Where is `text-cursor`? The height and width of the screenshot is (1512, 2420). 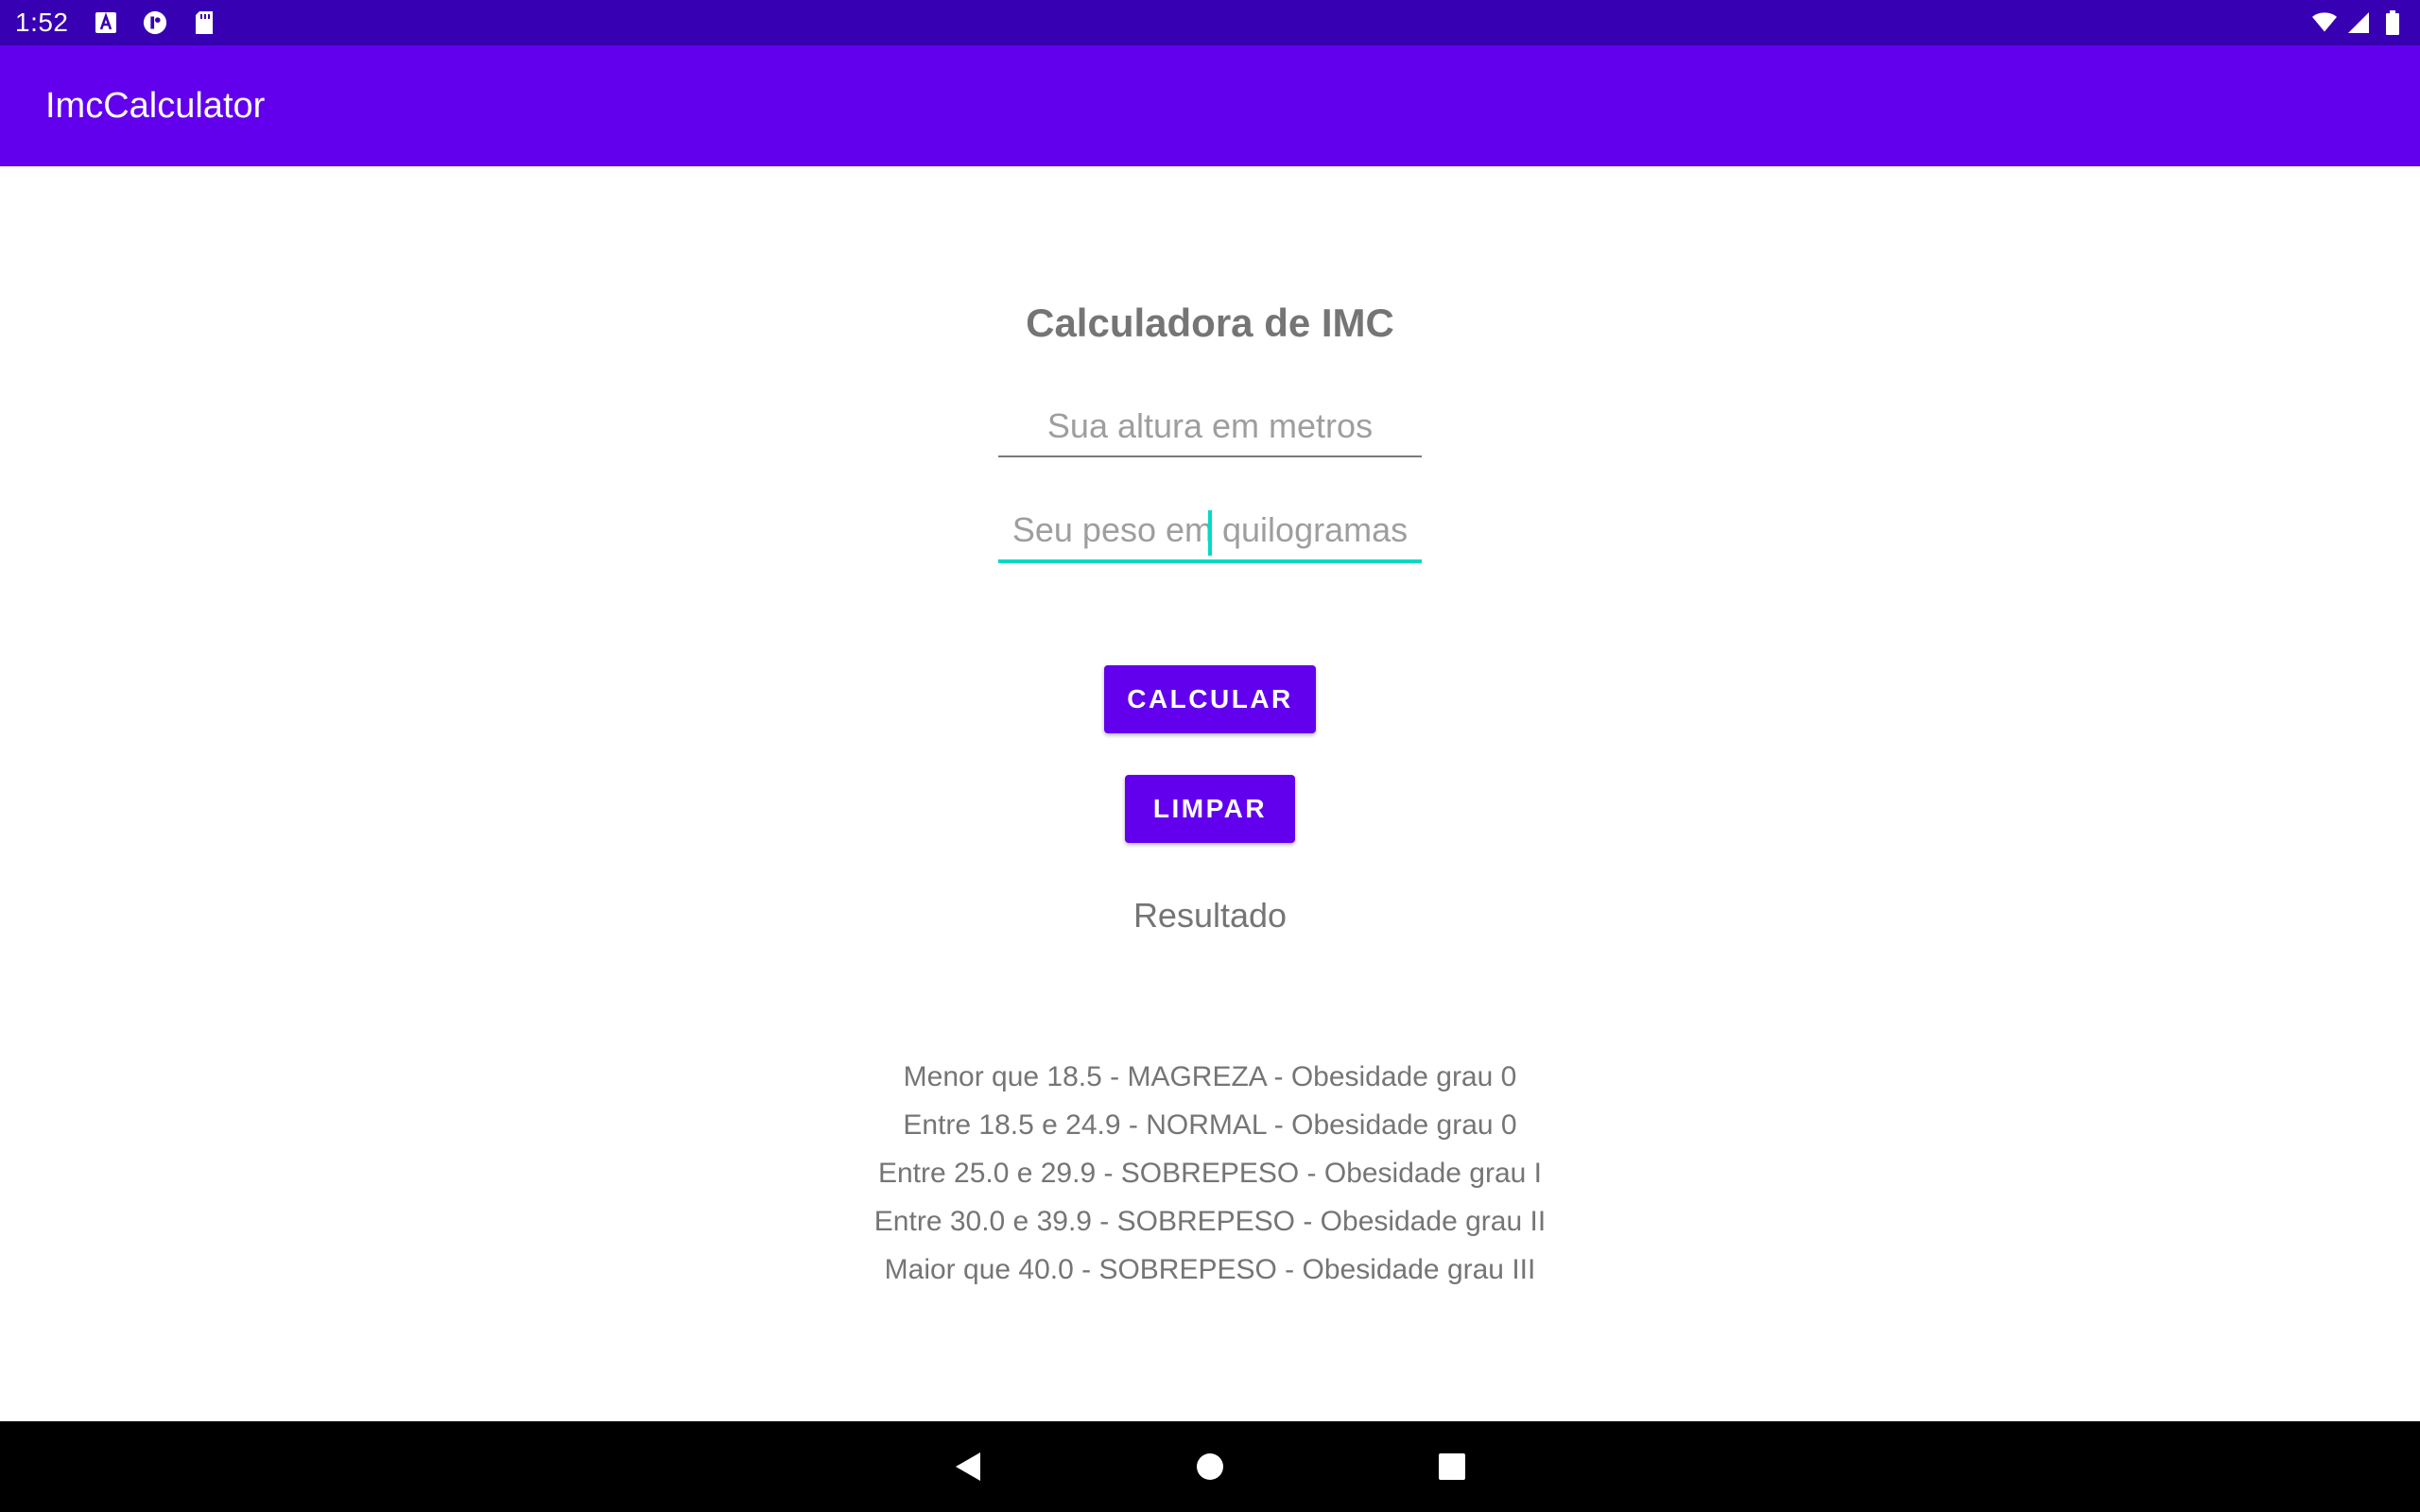
text-cursor is located at coordinates (1210, 533).